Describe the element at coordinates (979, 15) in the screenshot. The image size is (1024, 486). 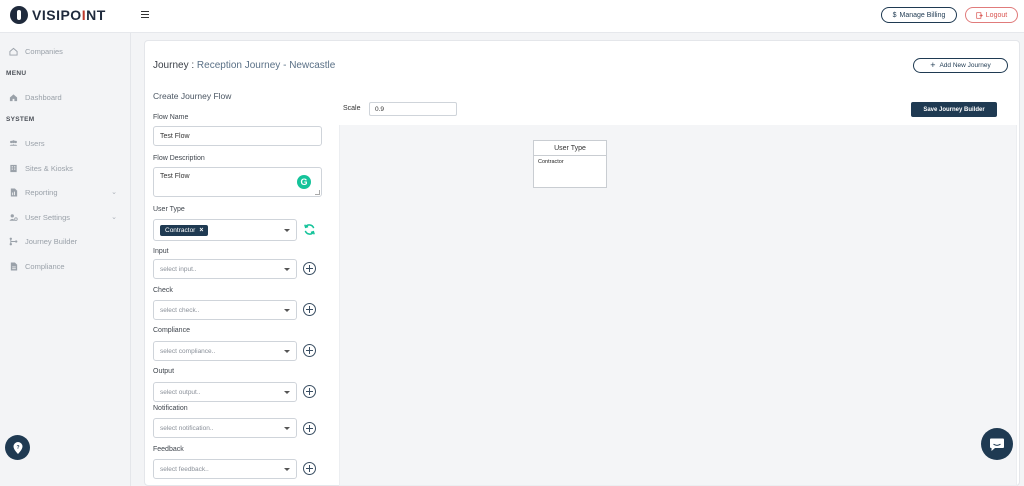
I see `logout-icon` at that location.